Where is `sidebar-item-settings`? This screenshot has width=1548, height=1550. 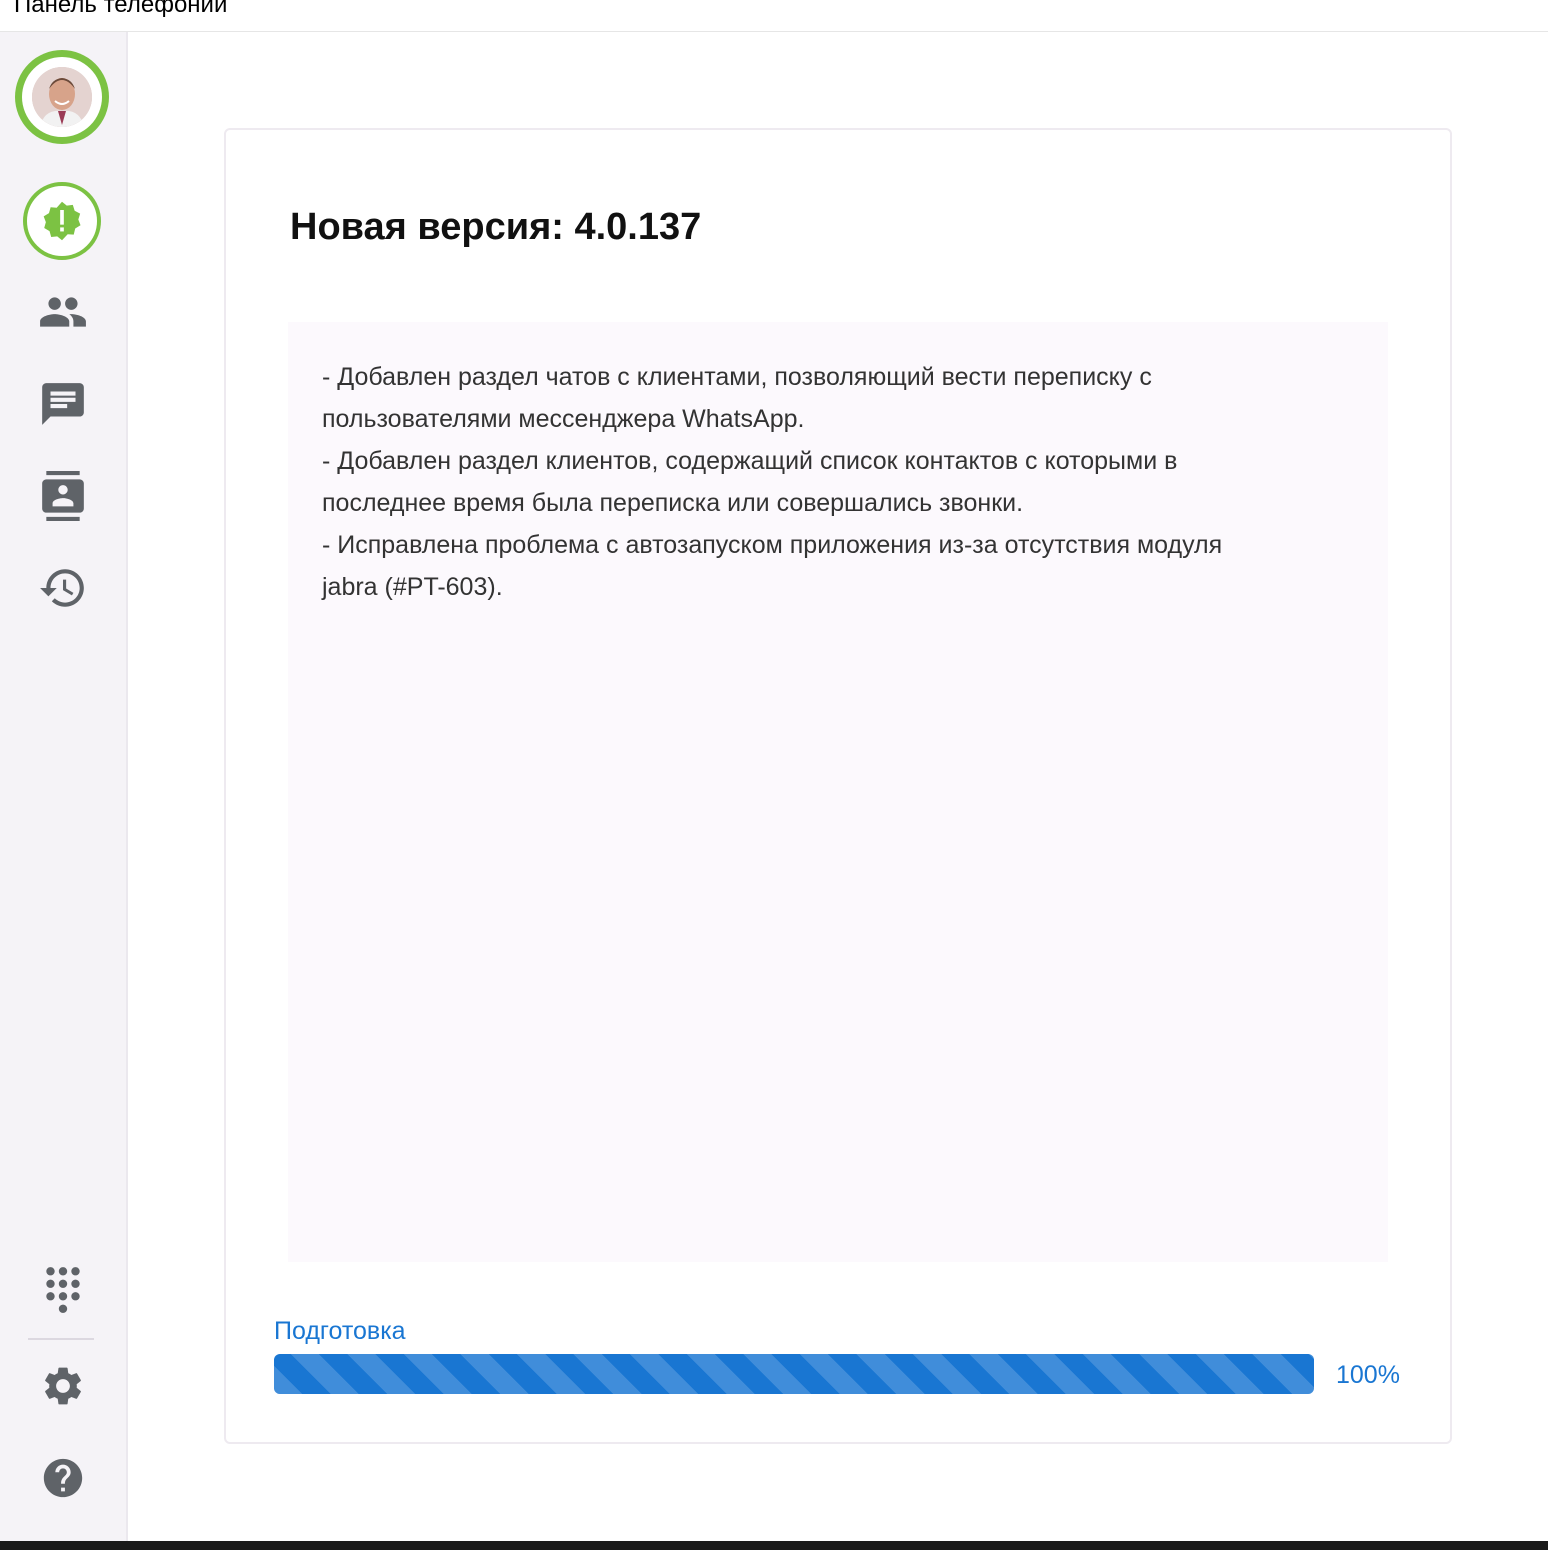 sidebar-item-settings is located at coordinates (63, 1386).